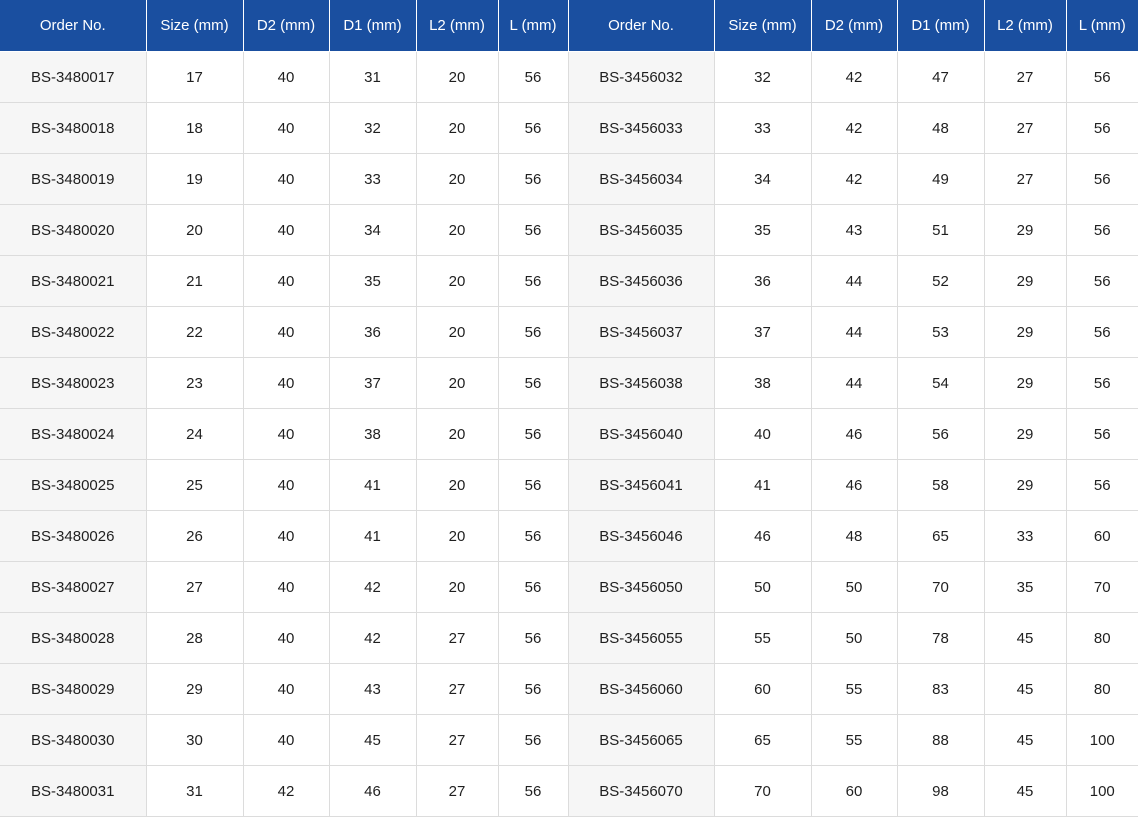  I want to click on cell-l2-2: 27, so click(1025, 77).